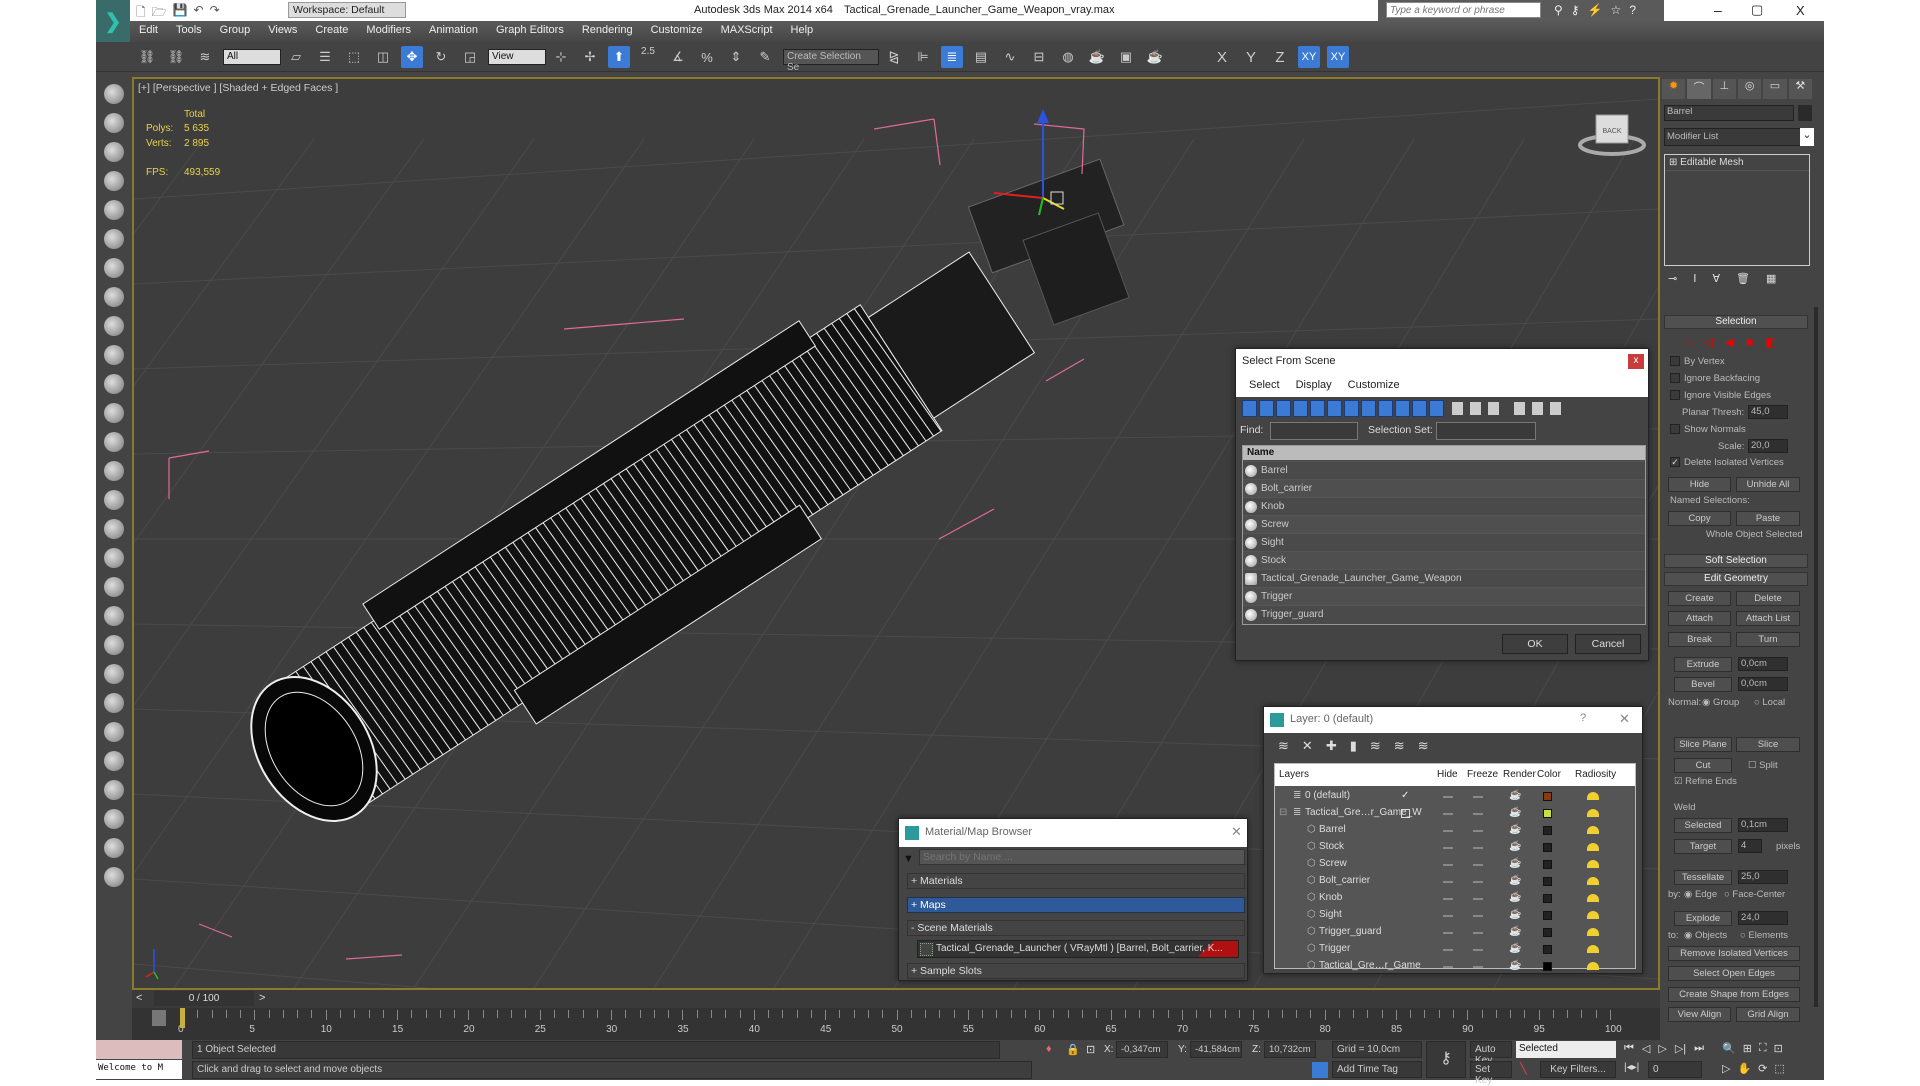 This screenshot has width=1920, height=1086. I want to click on isolate-selection-icon: ♦, so click(1049, 1049).